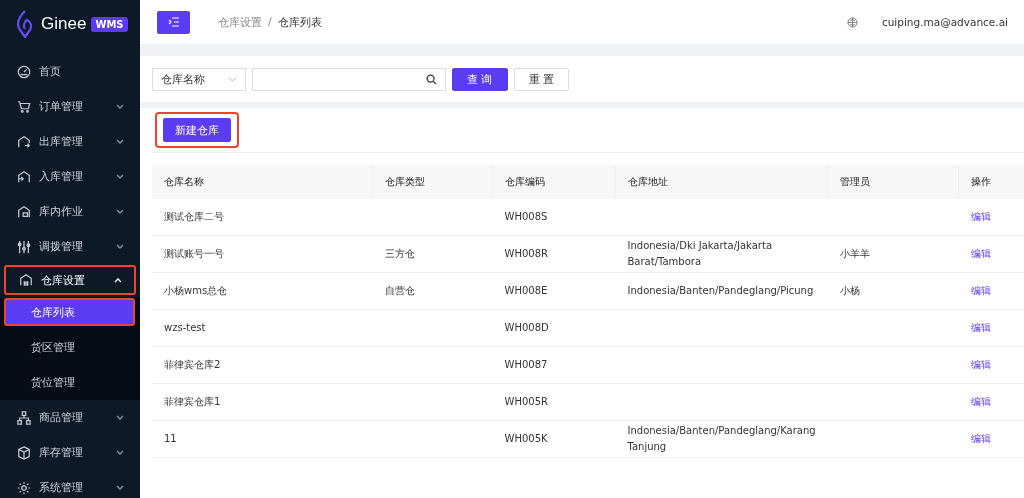  What do you see at coordinates (109, 24) in the screenshot?
I see `logo-badge: WMS` at bounding box center [109, 24].